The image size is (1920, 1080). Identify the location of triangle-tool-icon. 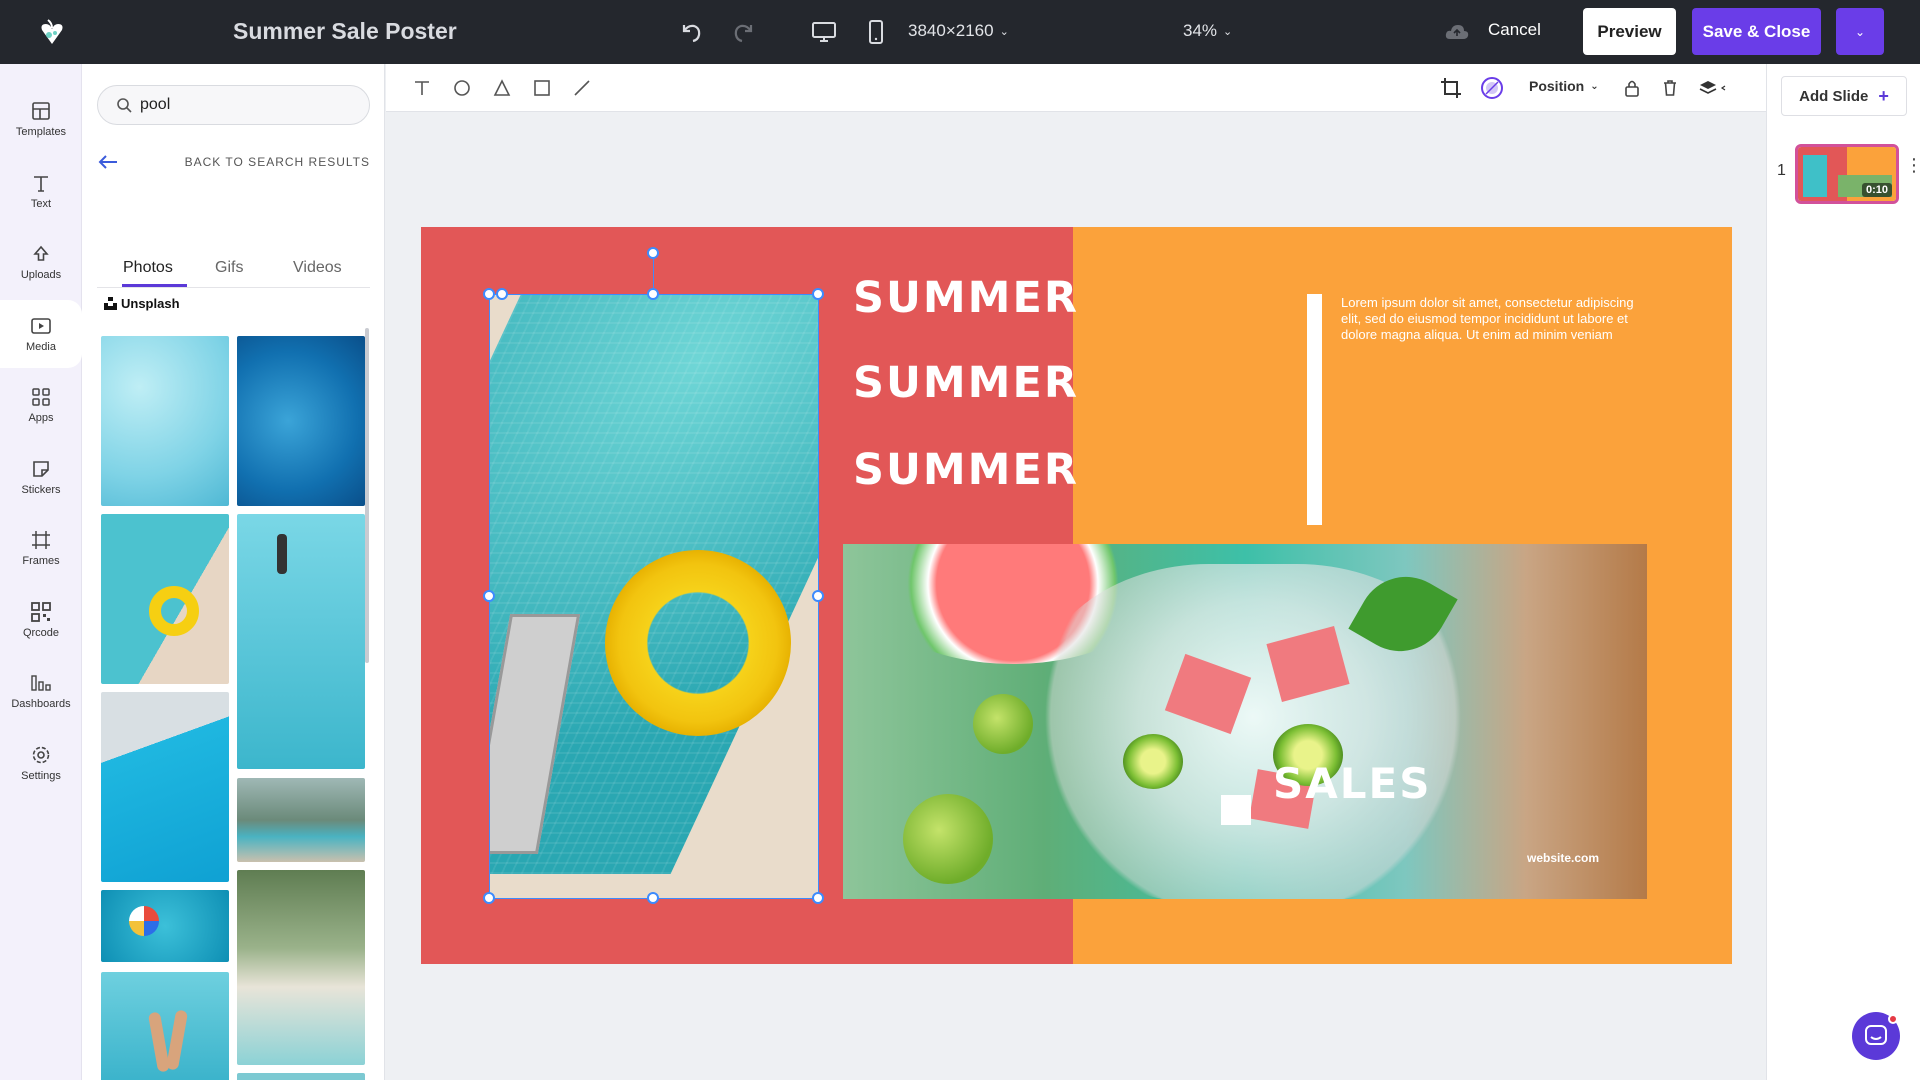
(502, 88).